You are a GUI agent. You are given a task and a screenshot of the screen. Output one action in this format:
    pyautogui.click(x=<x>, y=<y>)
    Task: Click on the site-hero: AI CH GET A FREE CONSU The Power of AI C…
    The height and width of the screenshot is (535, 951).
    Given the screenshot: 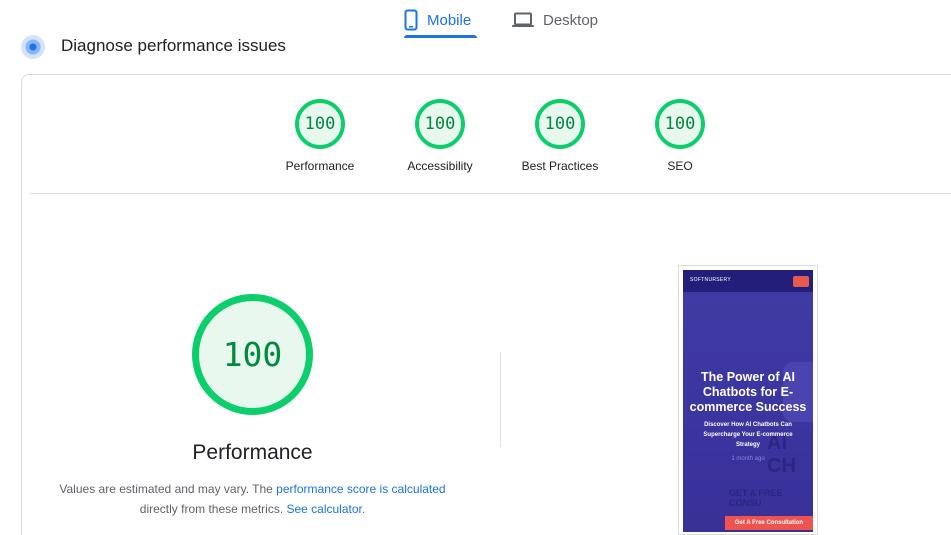 What is the action you would take?
    pyautogui.click(x=748, y=403)
    